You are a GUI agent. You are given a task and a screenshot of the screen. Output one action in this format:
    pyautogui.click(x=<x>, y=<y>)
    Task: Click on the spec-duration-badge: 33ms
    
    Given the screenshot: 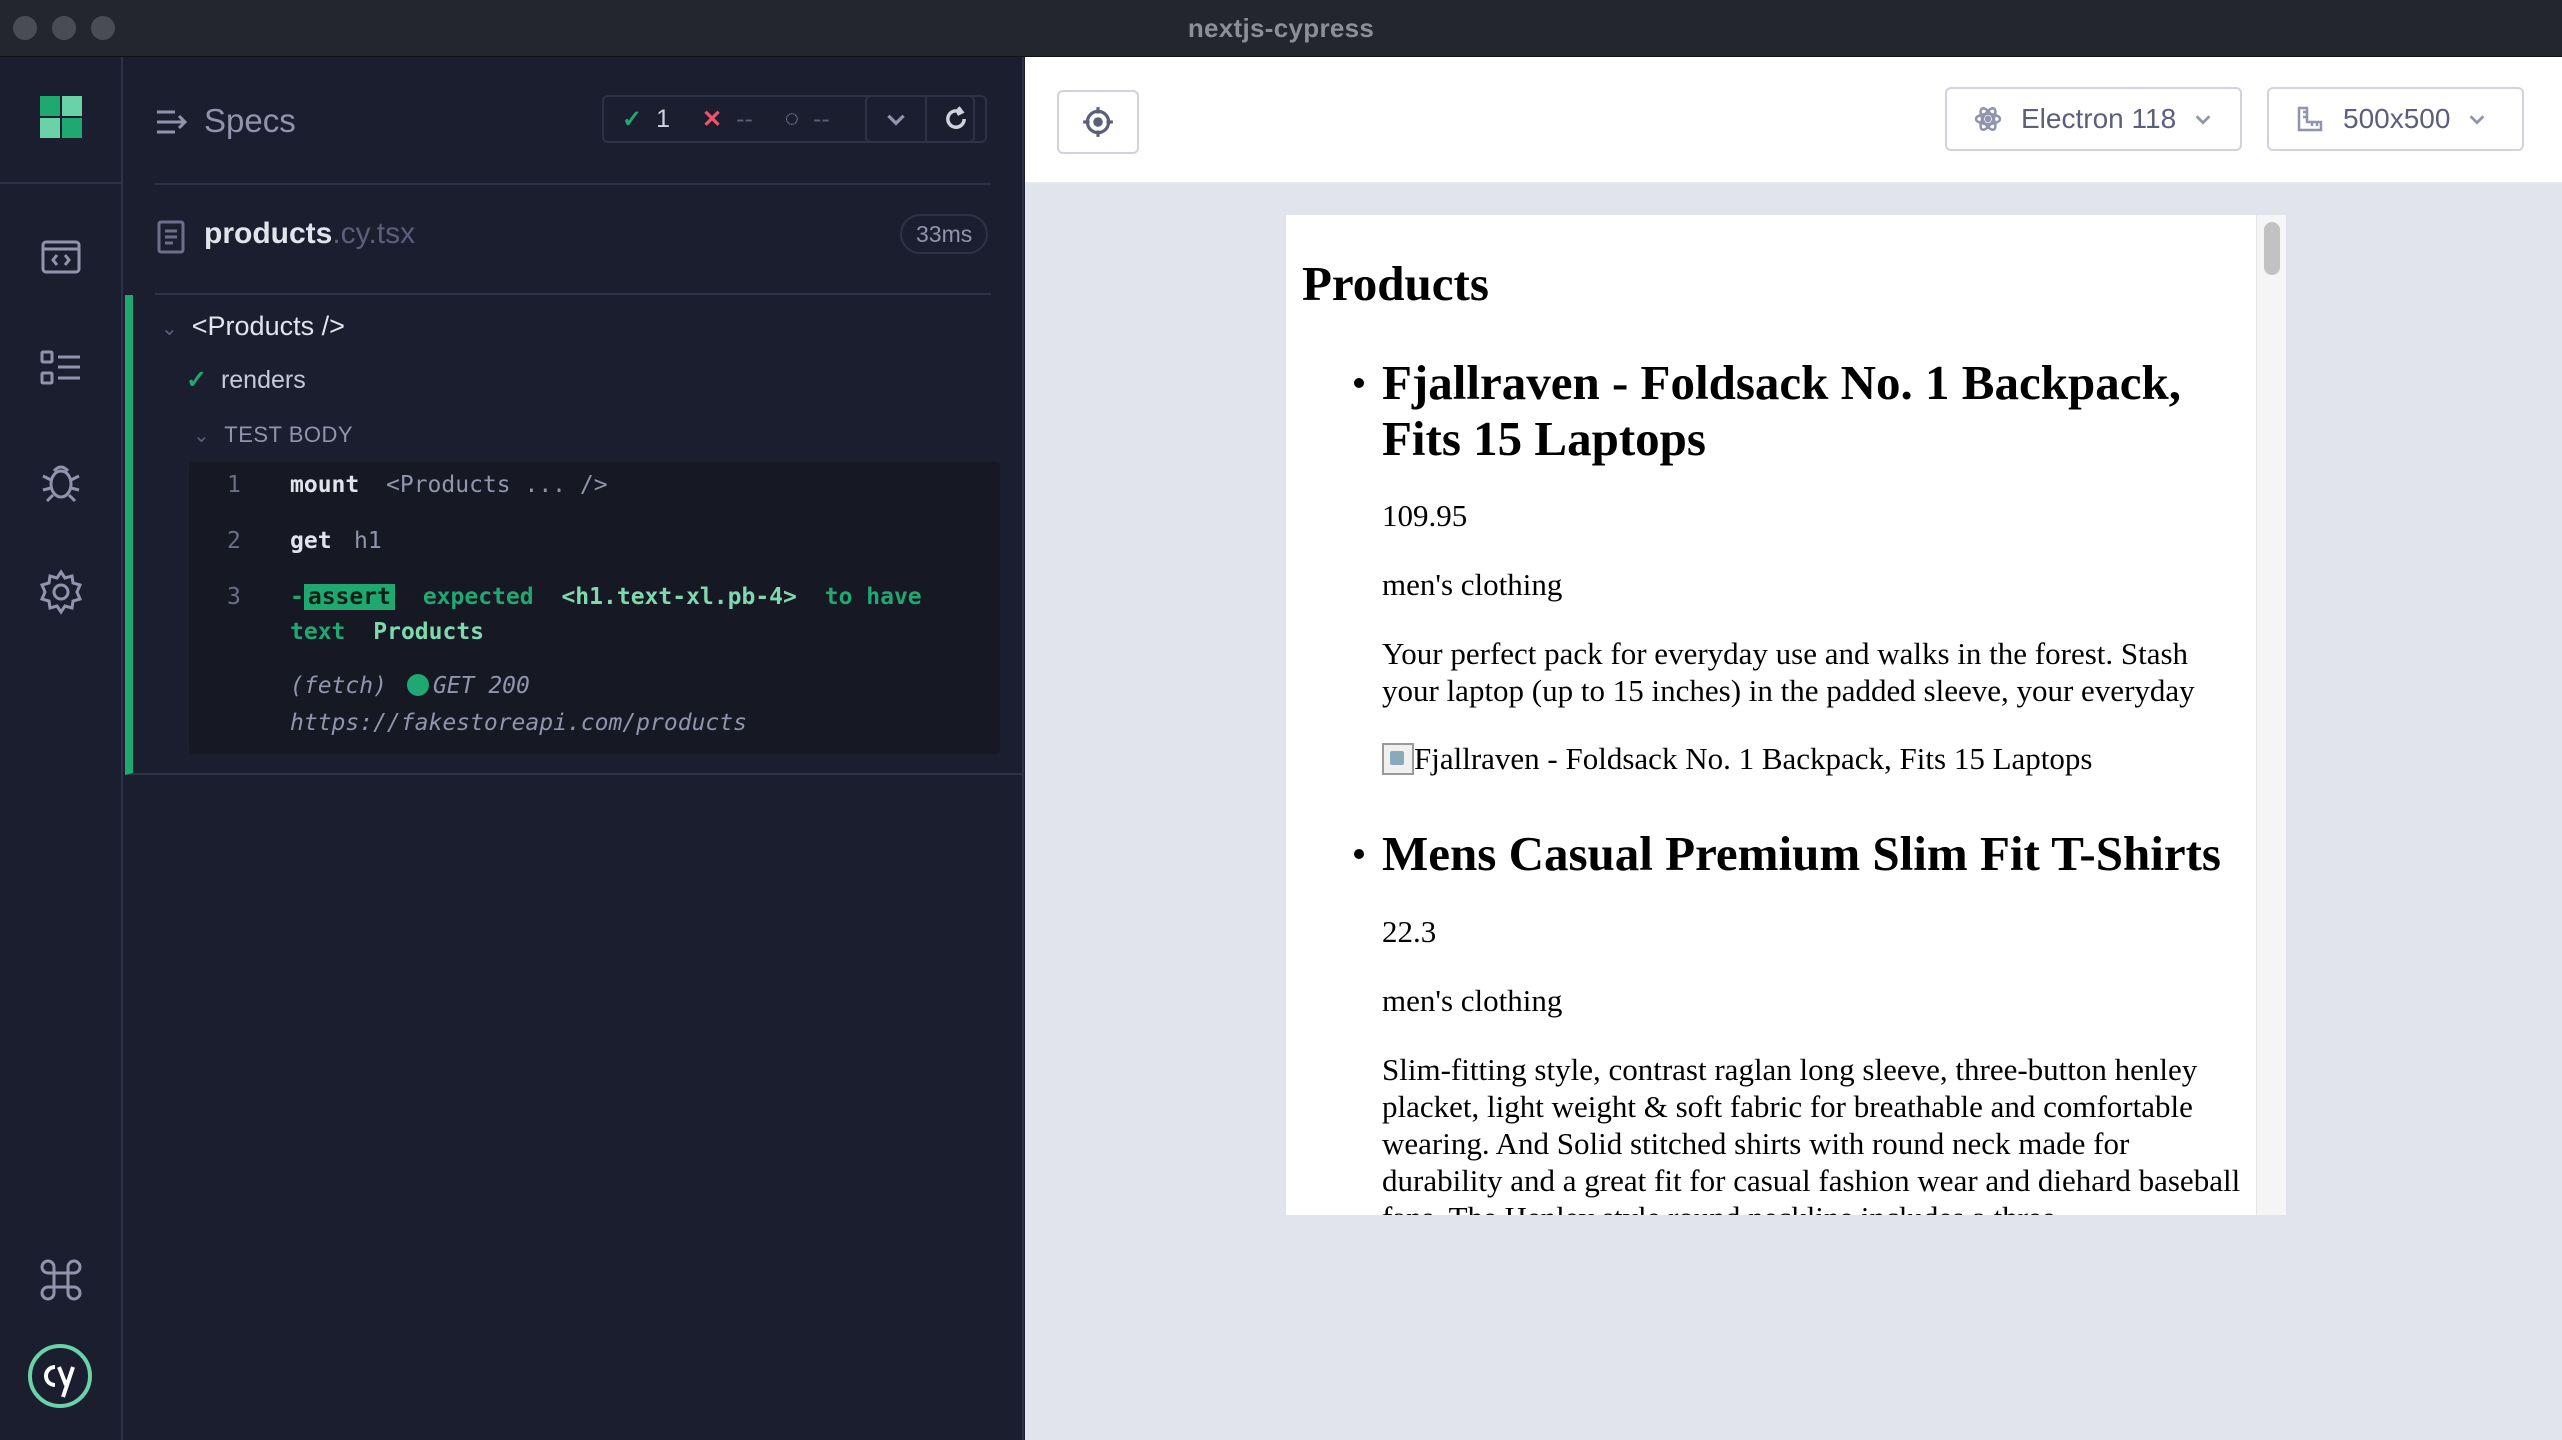 What is the action you would take?
    pyautogui.click(x=944, y=234)
    